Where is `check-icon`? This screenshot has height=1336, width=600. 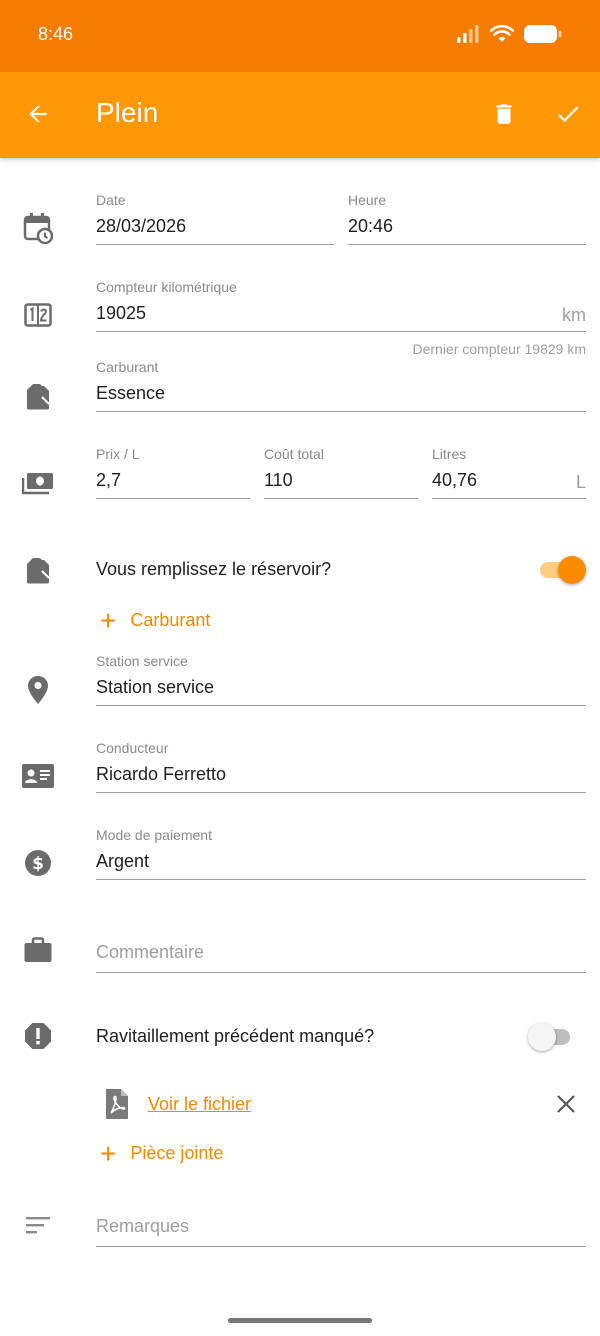 check-icon is located at coordinates (568, 114).